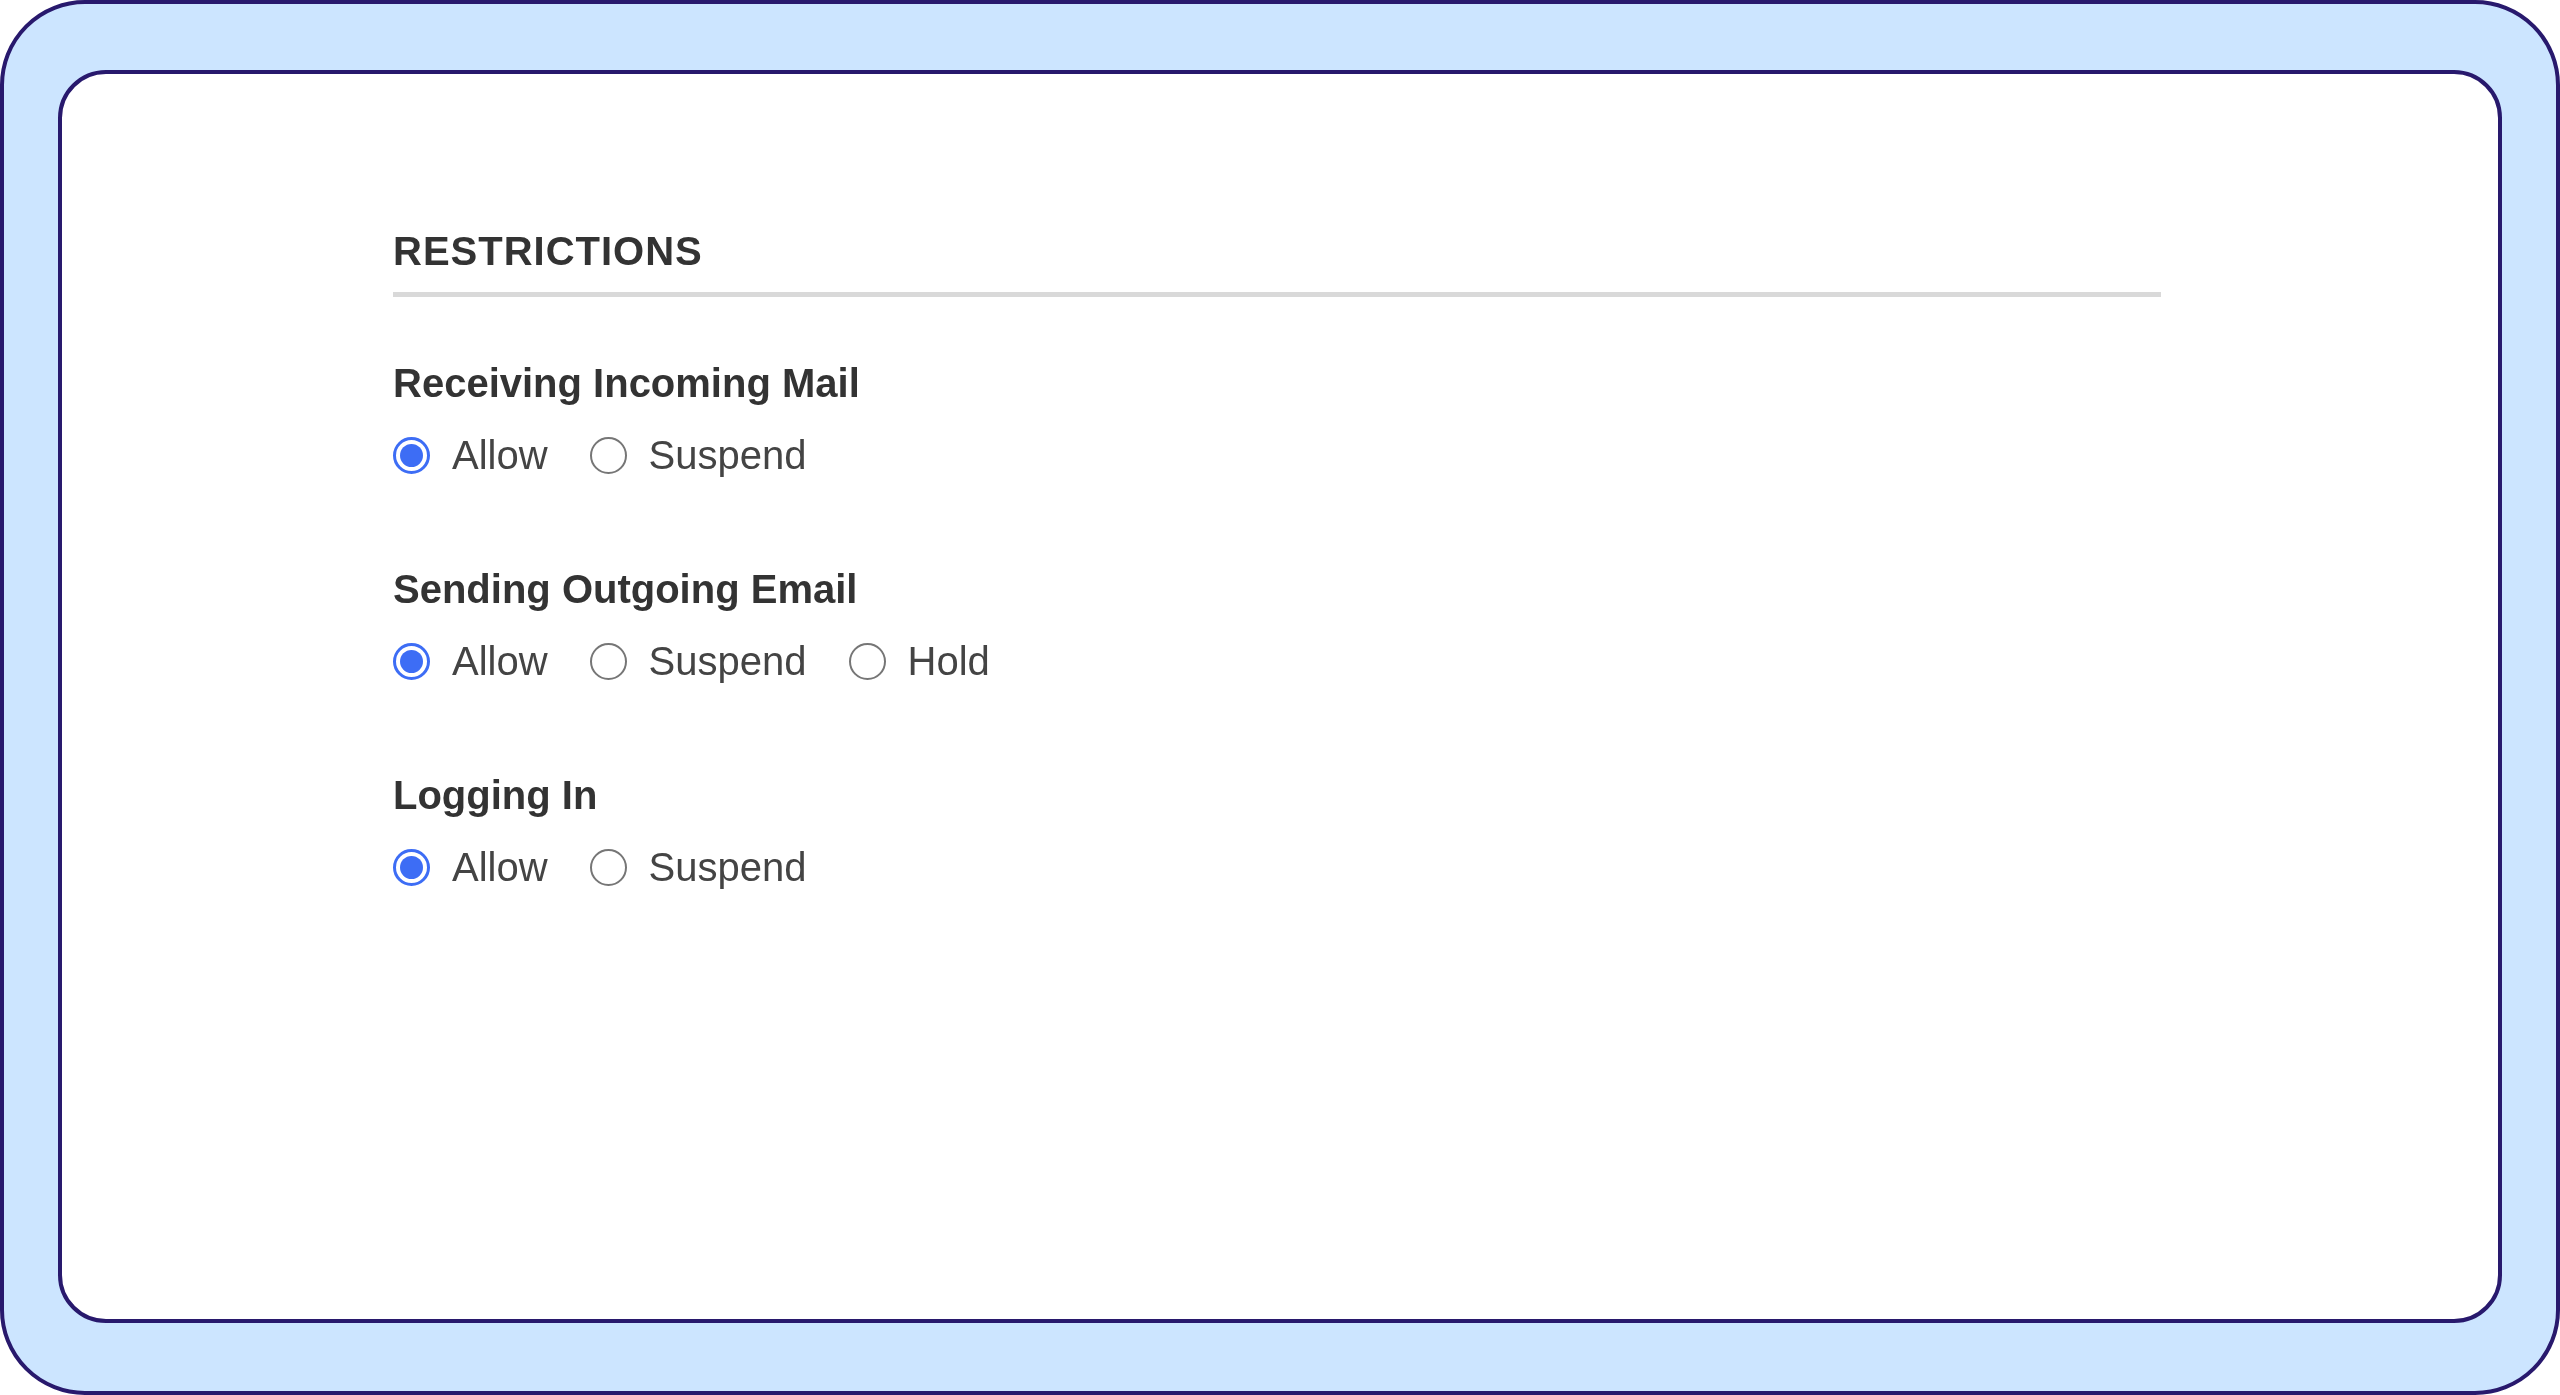 The width and height of the screenshot is (2560, 1395). What do you see at coordinates (625, 589) in the screenshot?
I see `group-label: Sending Outgoing Email` at bounding box center [625, 589].